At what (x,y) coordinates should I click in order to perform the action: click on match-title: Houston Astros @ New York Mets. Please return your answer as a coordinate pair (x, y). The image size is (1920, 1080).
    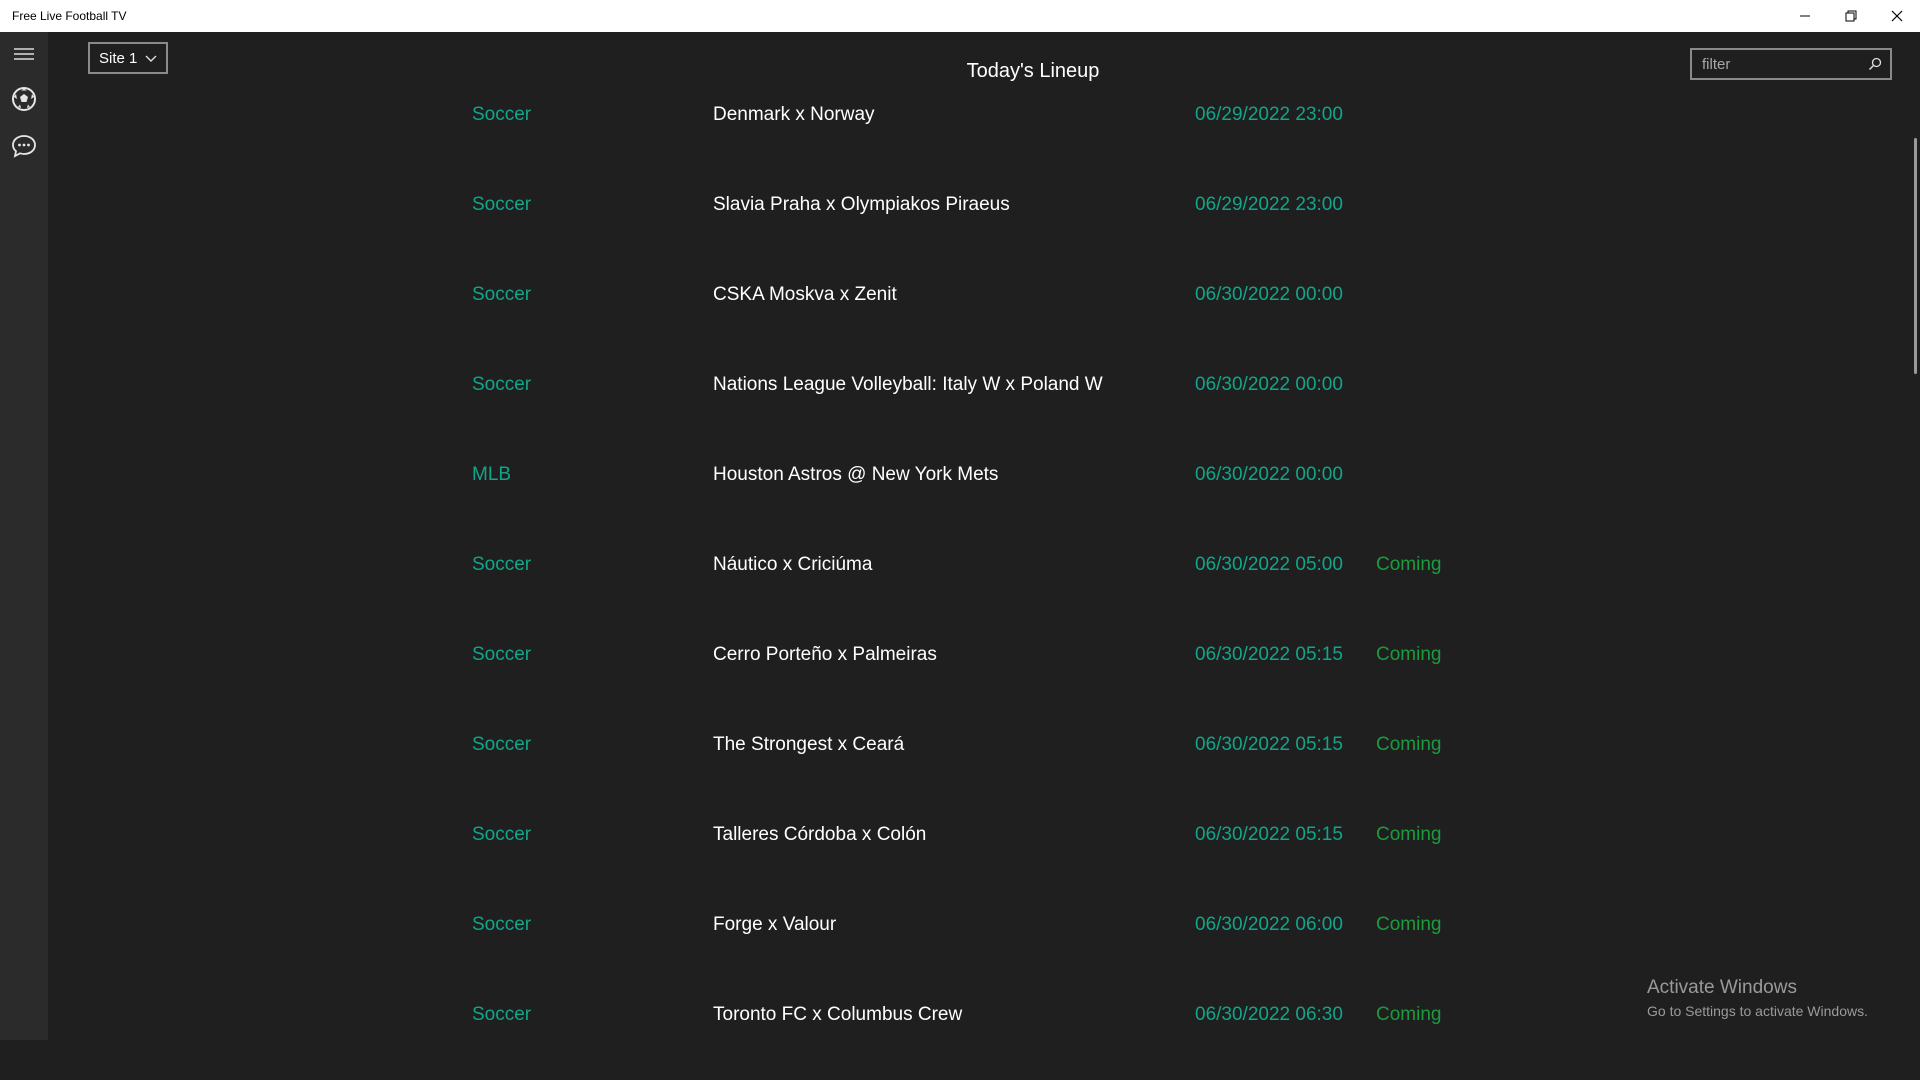
    Looking at the image, I should click on (856, 474).